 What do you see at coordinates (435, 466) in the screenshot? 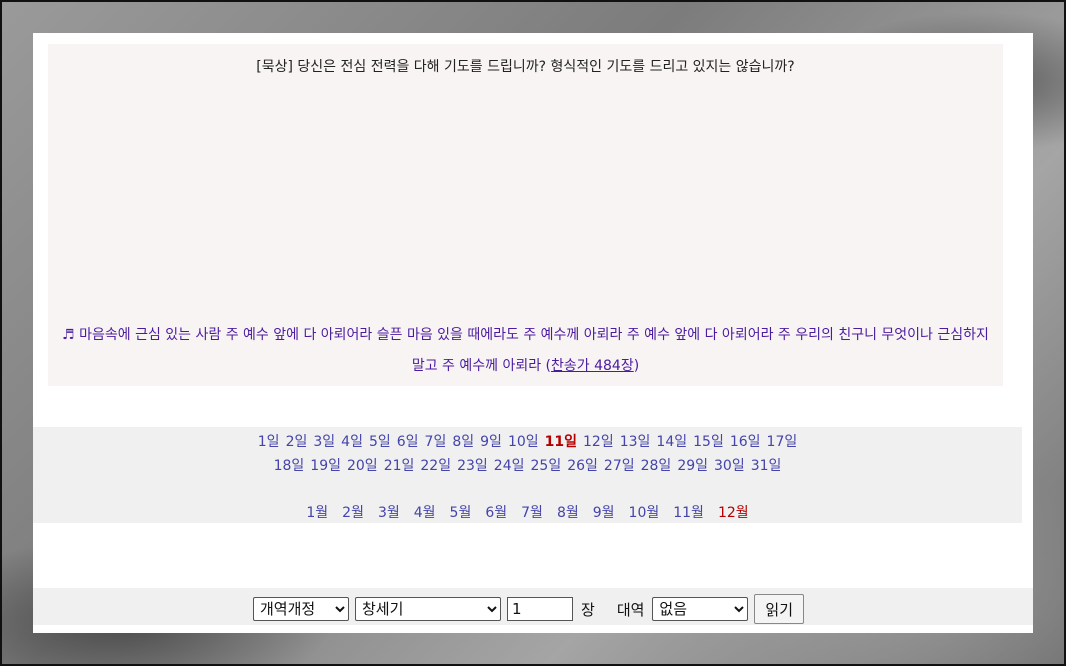
I see `day-link: 22일` at bounding box center [435, 466].